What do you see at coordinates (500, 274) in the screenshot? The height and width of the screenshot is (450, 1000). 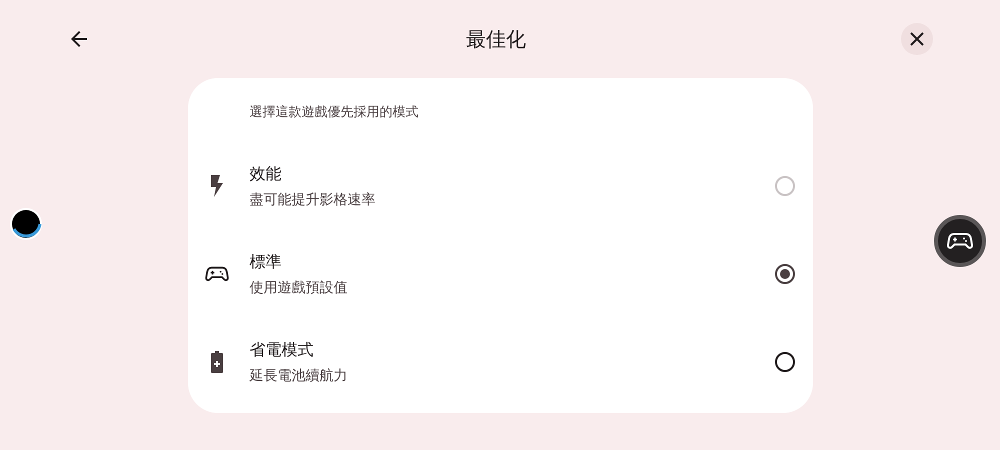 I see `mode-option: 標準 使用遊戲預設值` at bounding box center [500, 274].